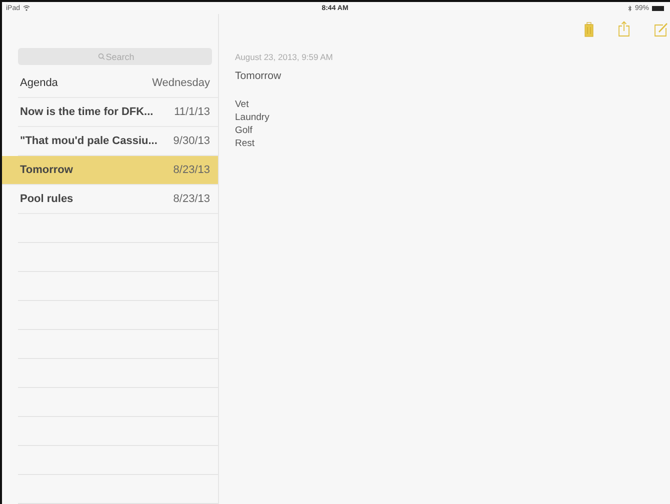  I want to click on search-field: Search, so click(115, 56).